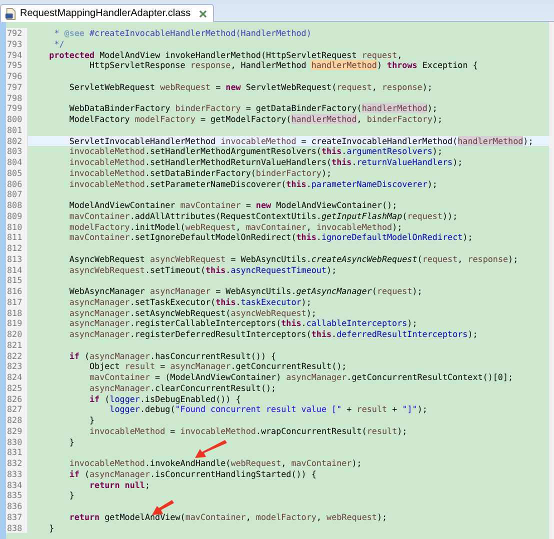 The width and height of the screenshot is (554, 539). I want to click on line-number: 833, so click(17, 474).